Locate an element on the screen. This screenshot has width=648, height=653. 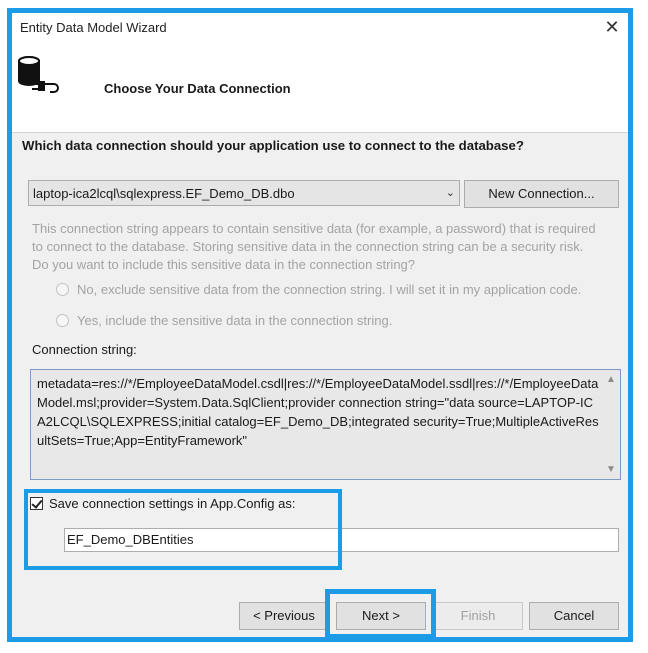
highlight-frame-save is located at coordinates (183, 529).